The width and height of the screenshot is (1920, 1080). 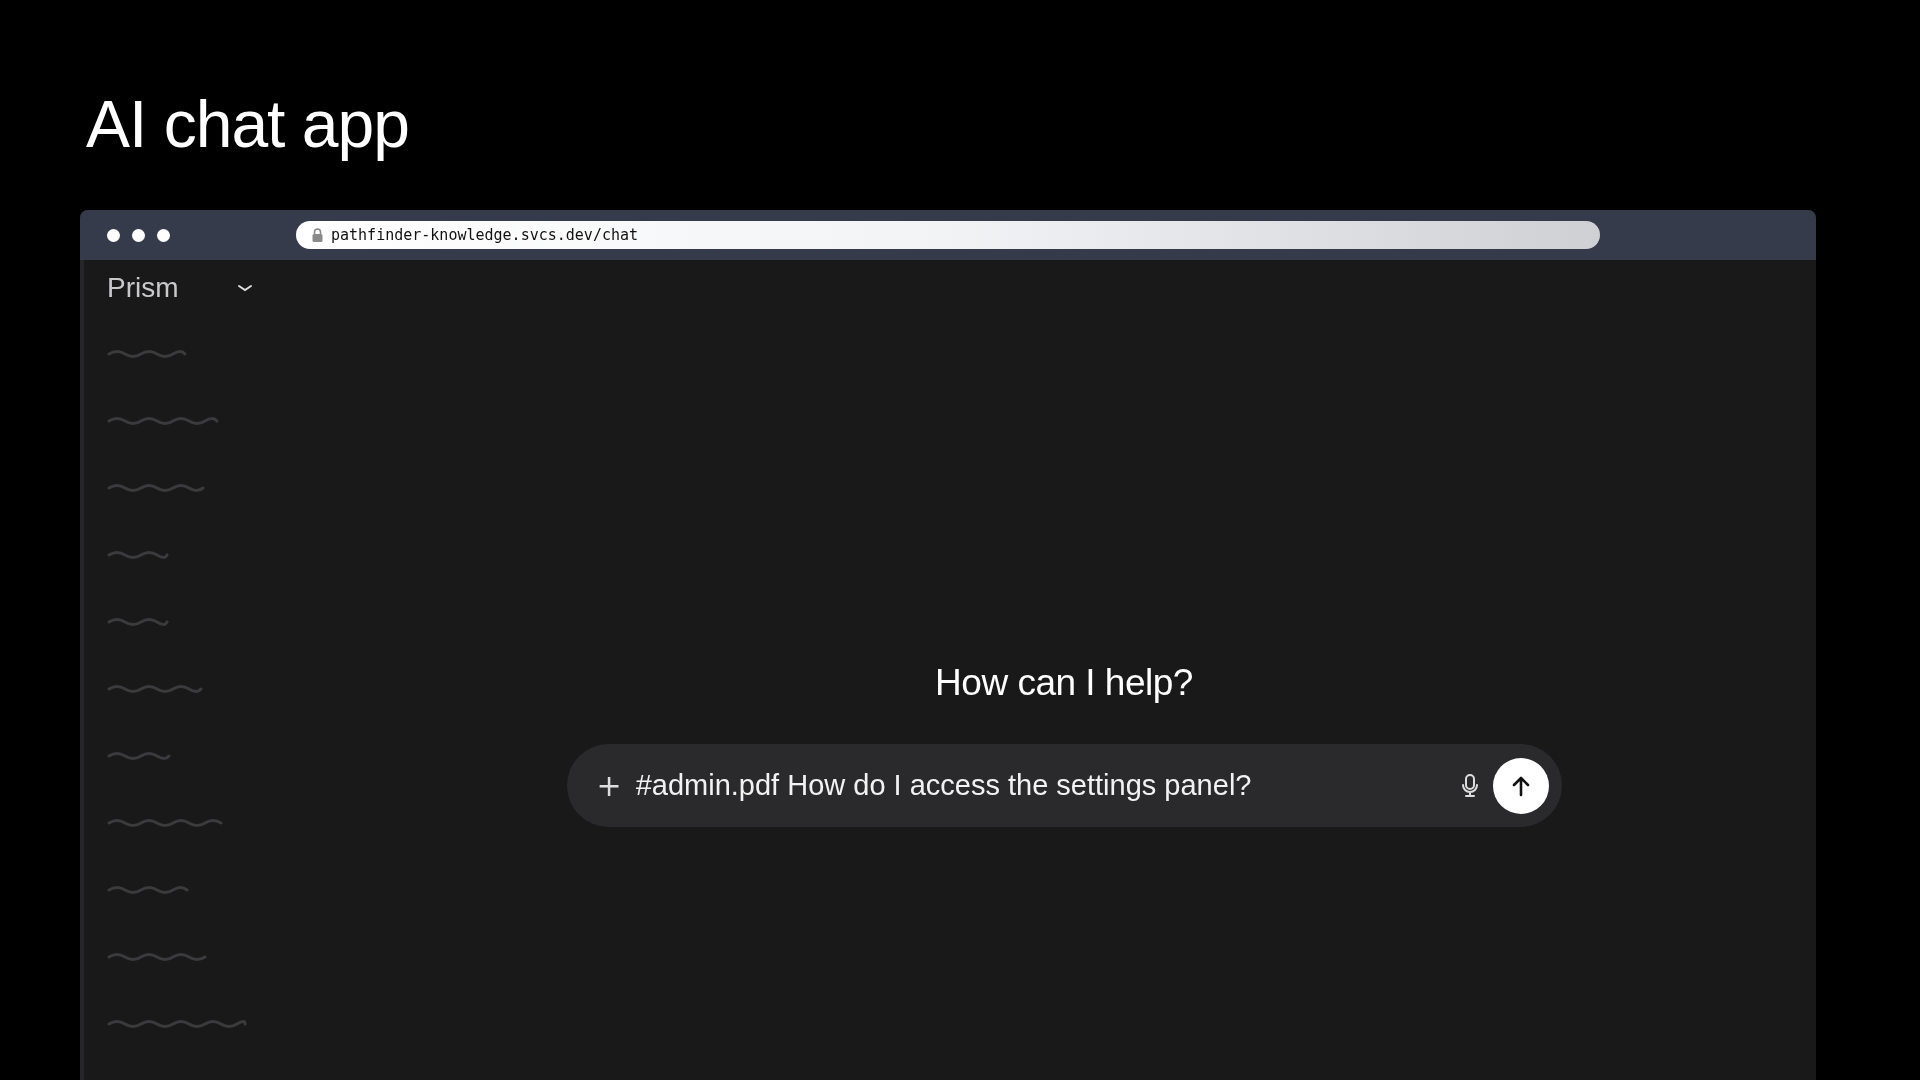 I want to click on address-bar: pathfinder-knowledge.svcs.dev/chat, so click(x=948, y=235).